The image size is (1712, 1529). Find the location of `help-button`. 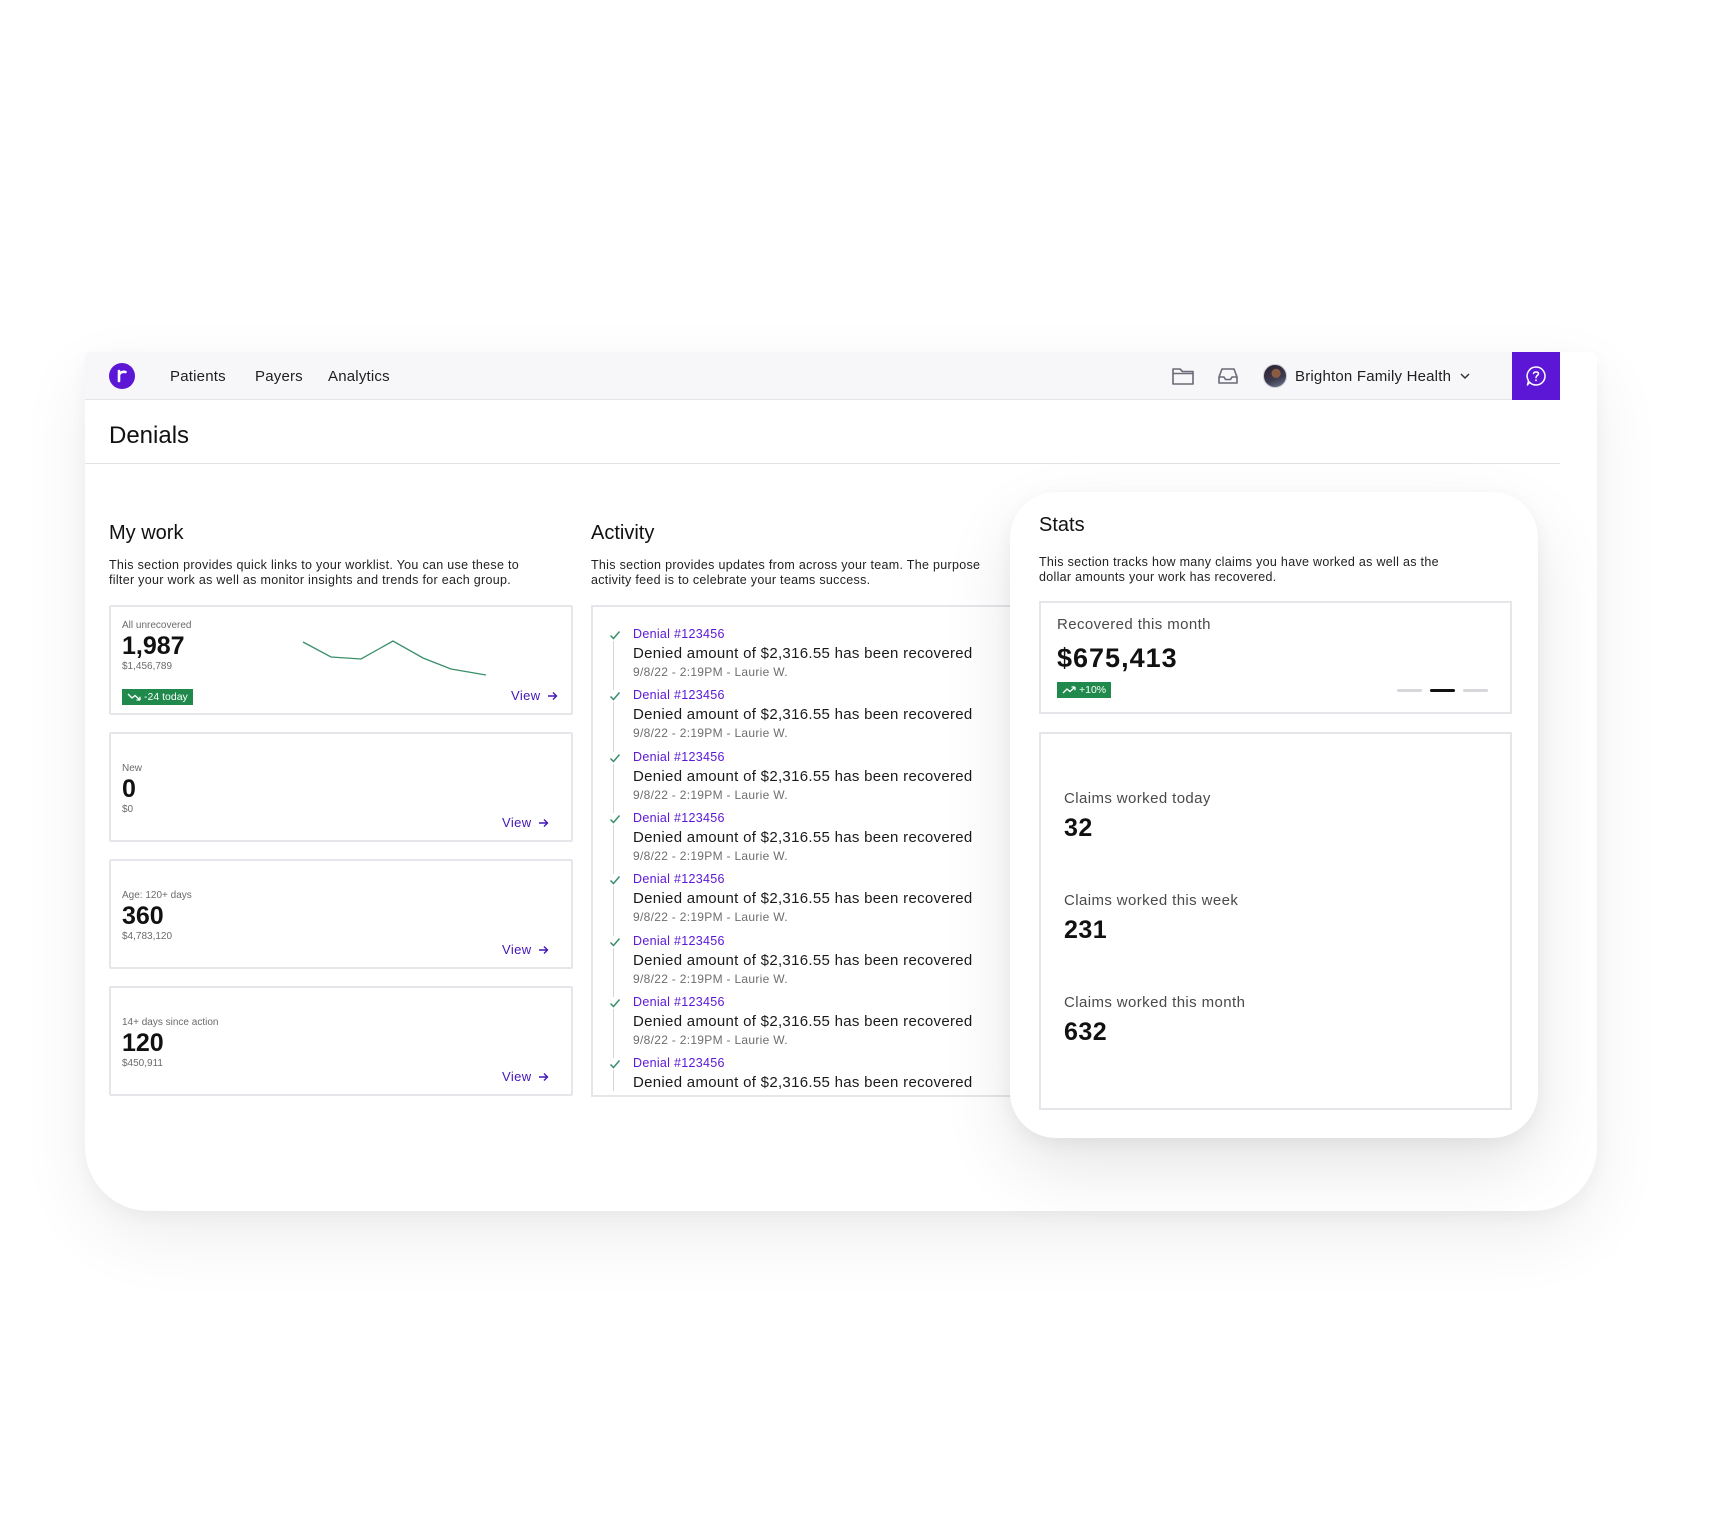

help-button is located at coordinates (1536, 376).